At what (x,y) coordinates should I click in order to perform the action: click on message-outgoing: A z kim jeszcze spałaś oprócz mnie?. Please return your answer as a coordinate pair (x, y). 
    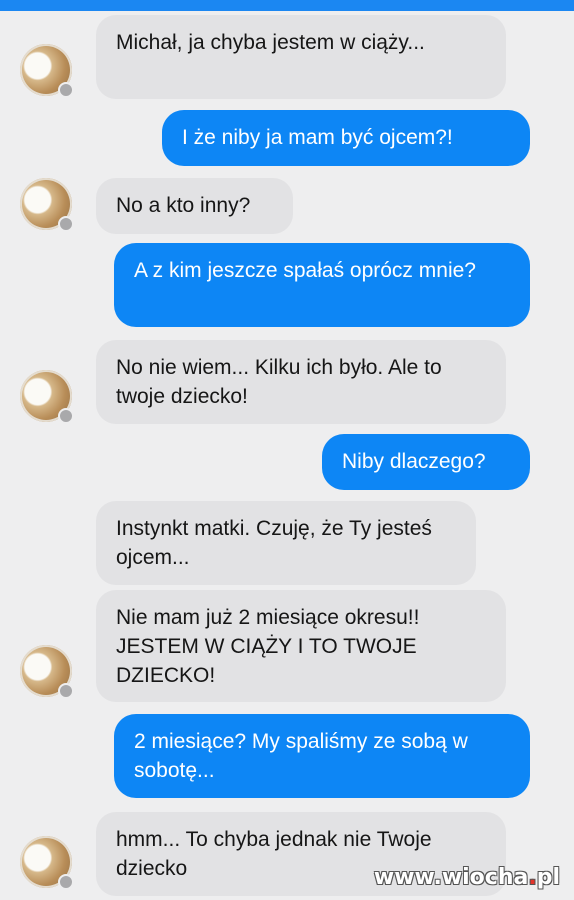
    Looking at the image, I should click on (322, 285).